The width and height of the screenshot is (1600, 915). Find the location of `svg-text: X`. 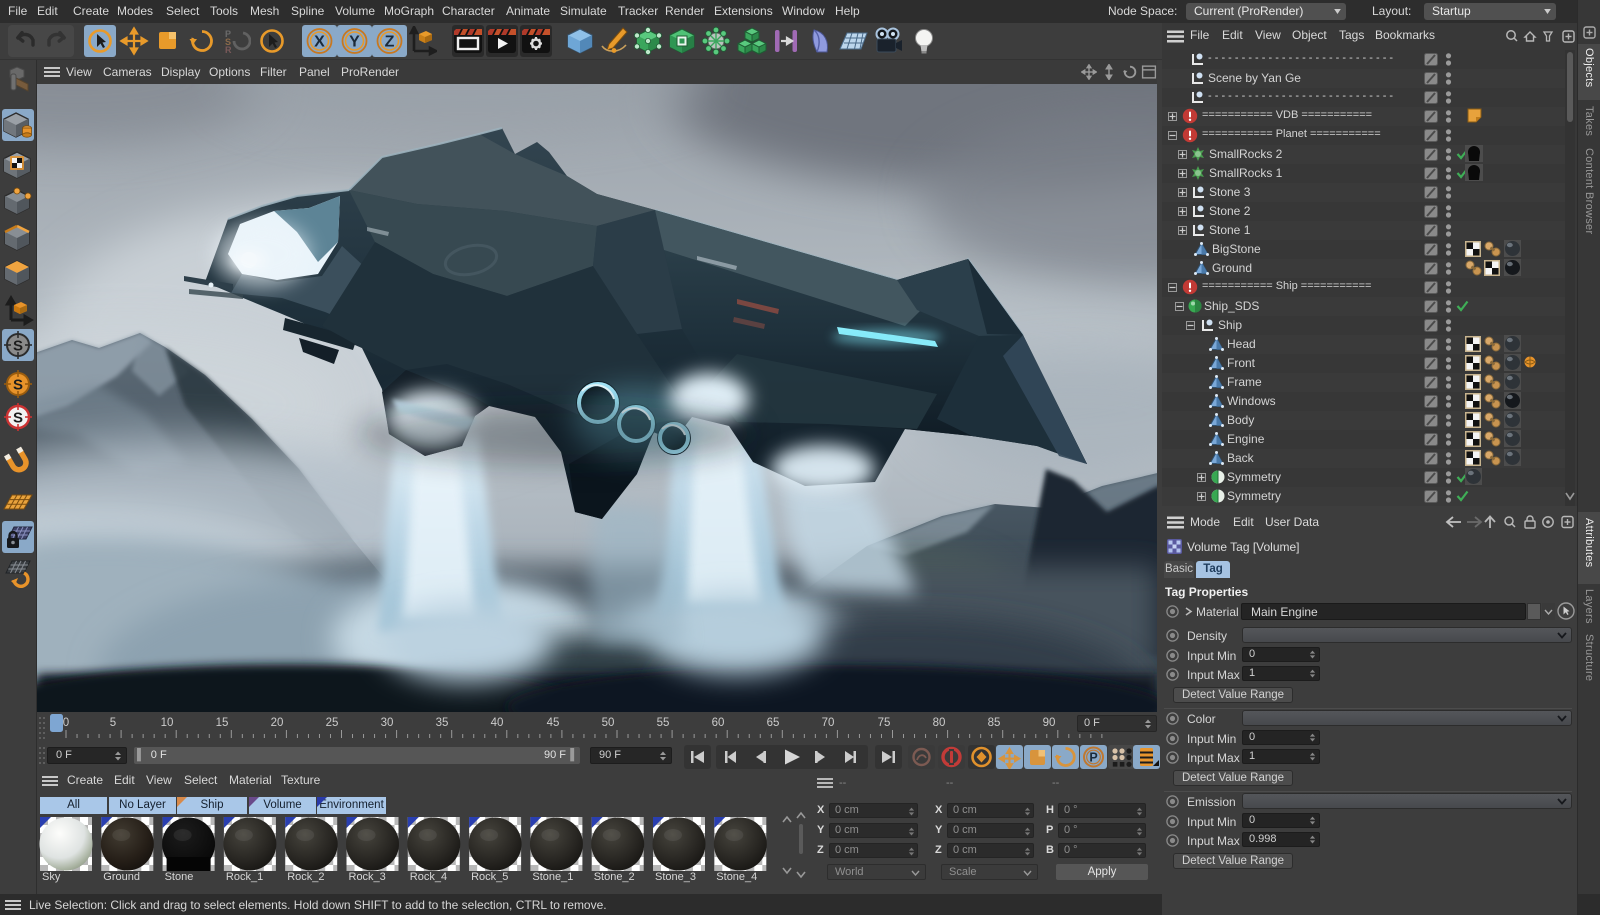

svg-text: X is located at coordinates (319, 42).